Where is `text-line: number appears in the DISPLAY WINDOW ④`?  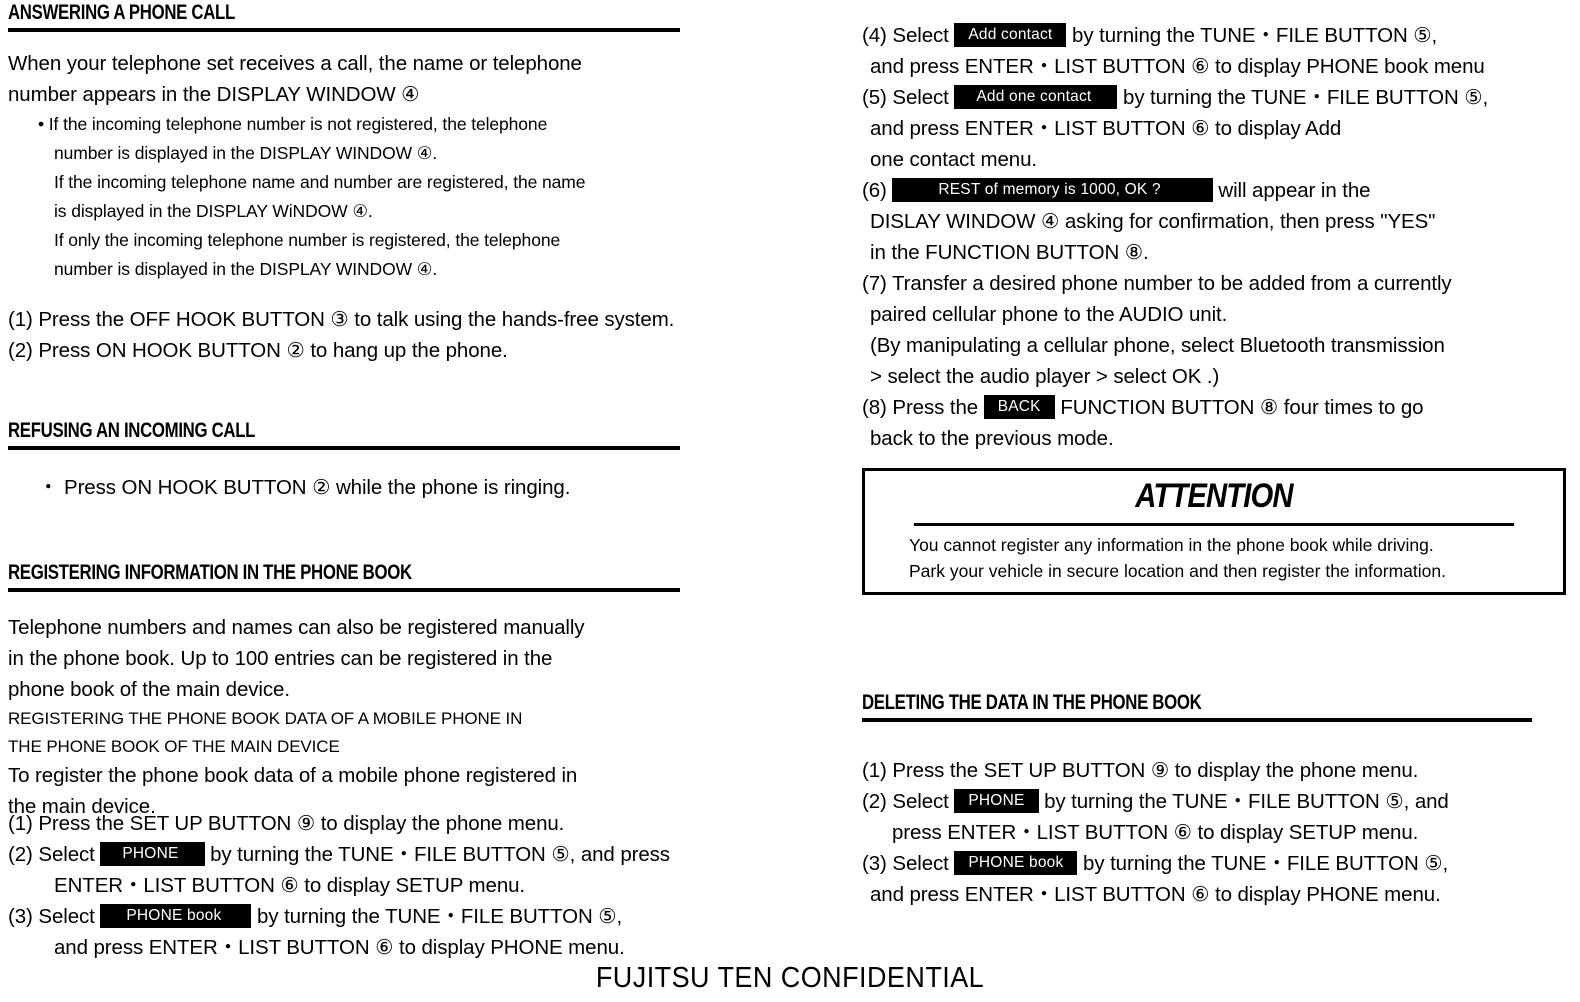
text-line: number appears in the DISPLAY WINDOW ④ is located at coordinates (214, 94).